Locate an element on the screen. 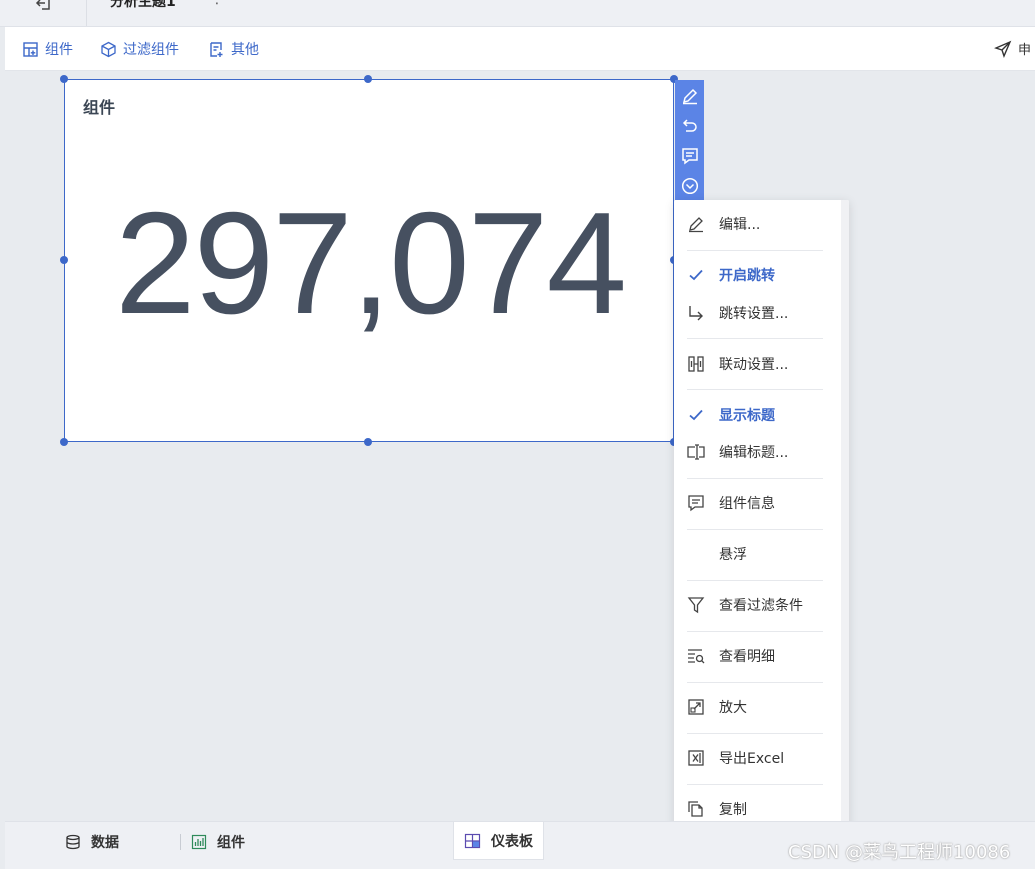  menu-item-maximize: 放大 is located at coordinates (756, 707).